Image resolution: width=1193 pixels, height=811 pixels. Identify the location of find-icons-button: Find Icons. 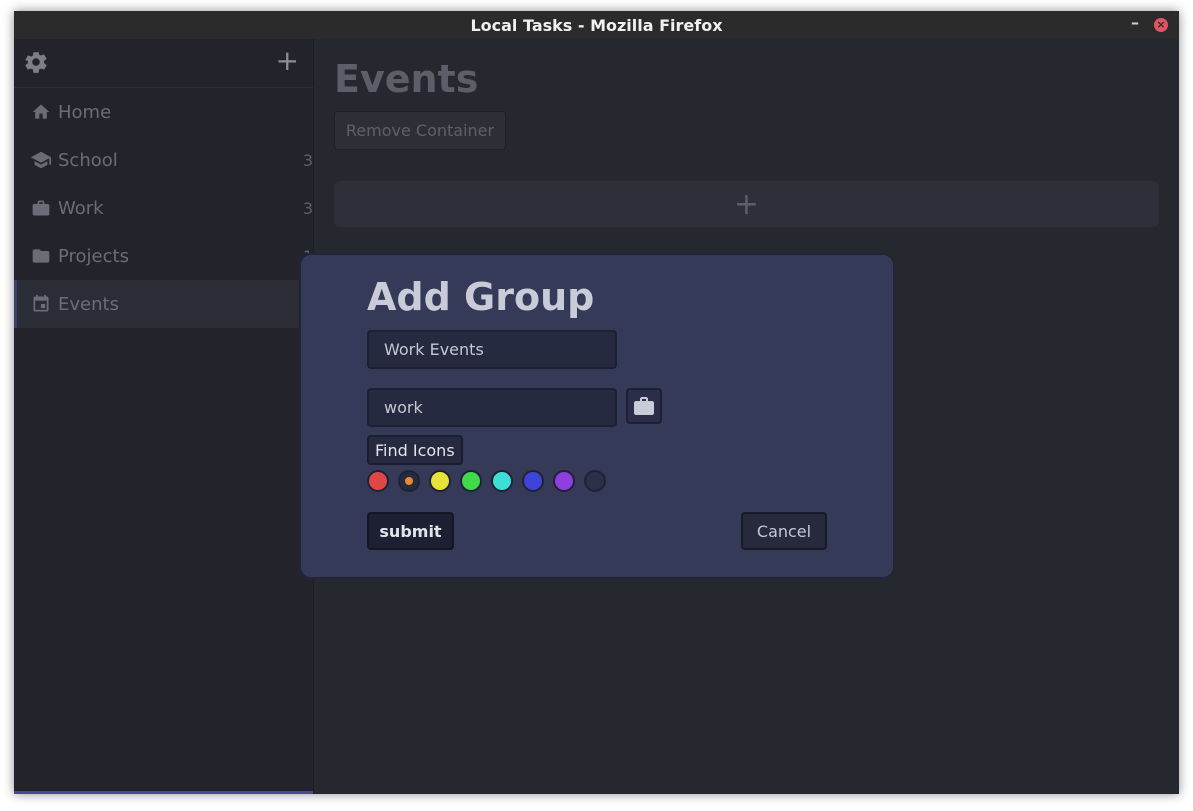
(415, 450).